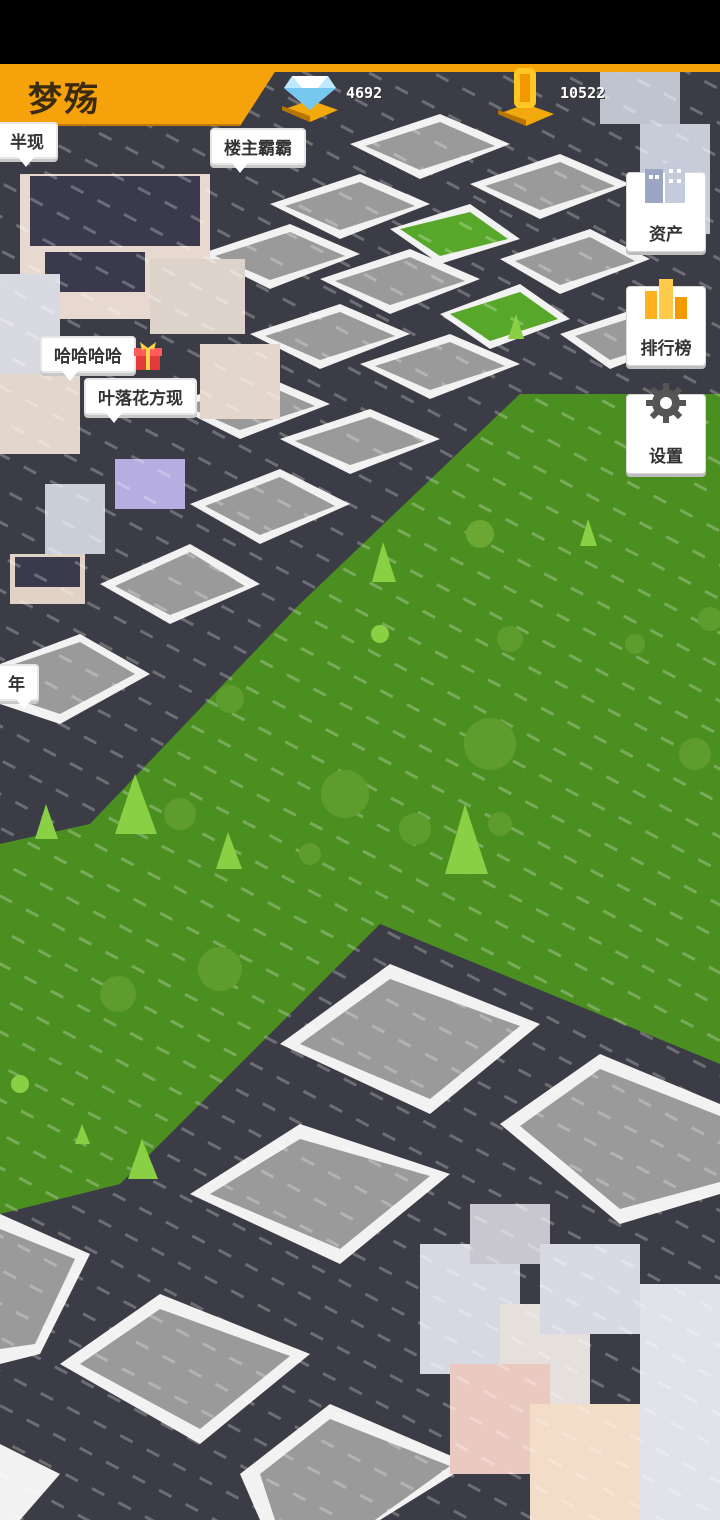 The height and width of the screenshot is (1520, 720). Describe the element at coordinates (666, 403) in the screenshot. I see `gear-icon` at that location.